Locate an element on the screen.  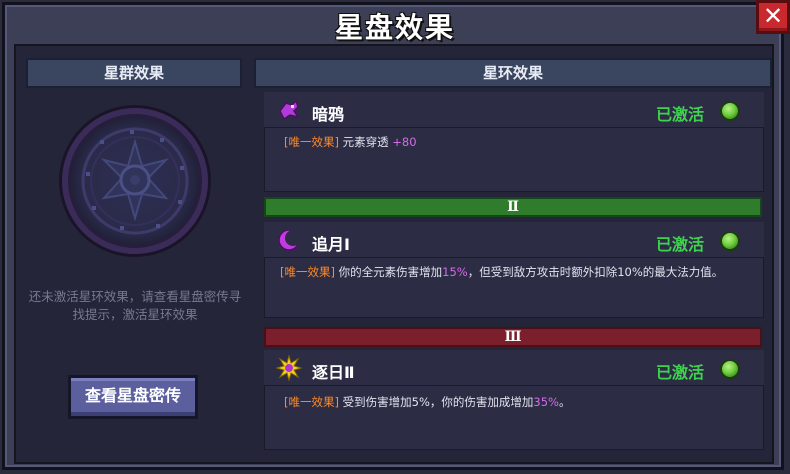
effect-value: +80 is located at coordinates (404, 142).